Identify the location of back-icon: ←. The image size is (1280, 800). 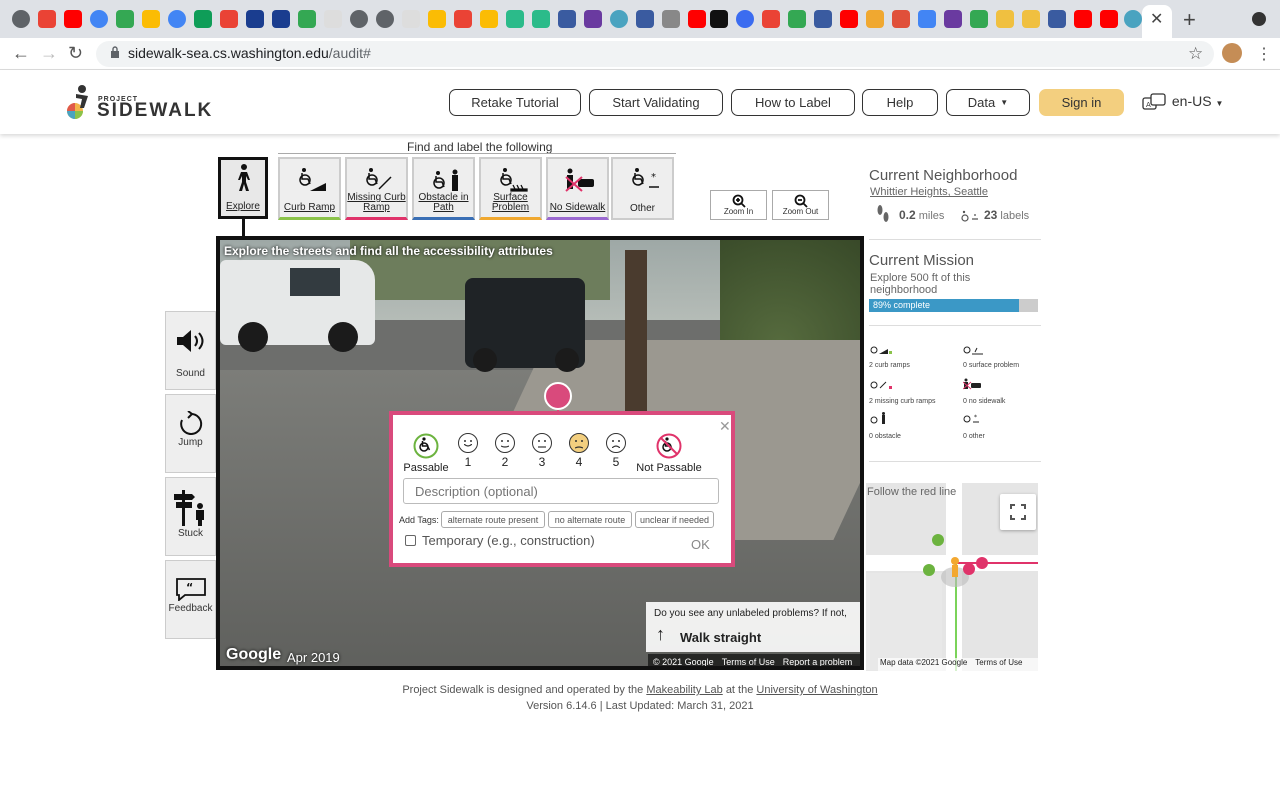
(21, 53).